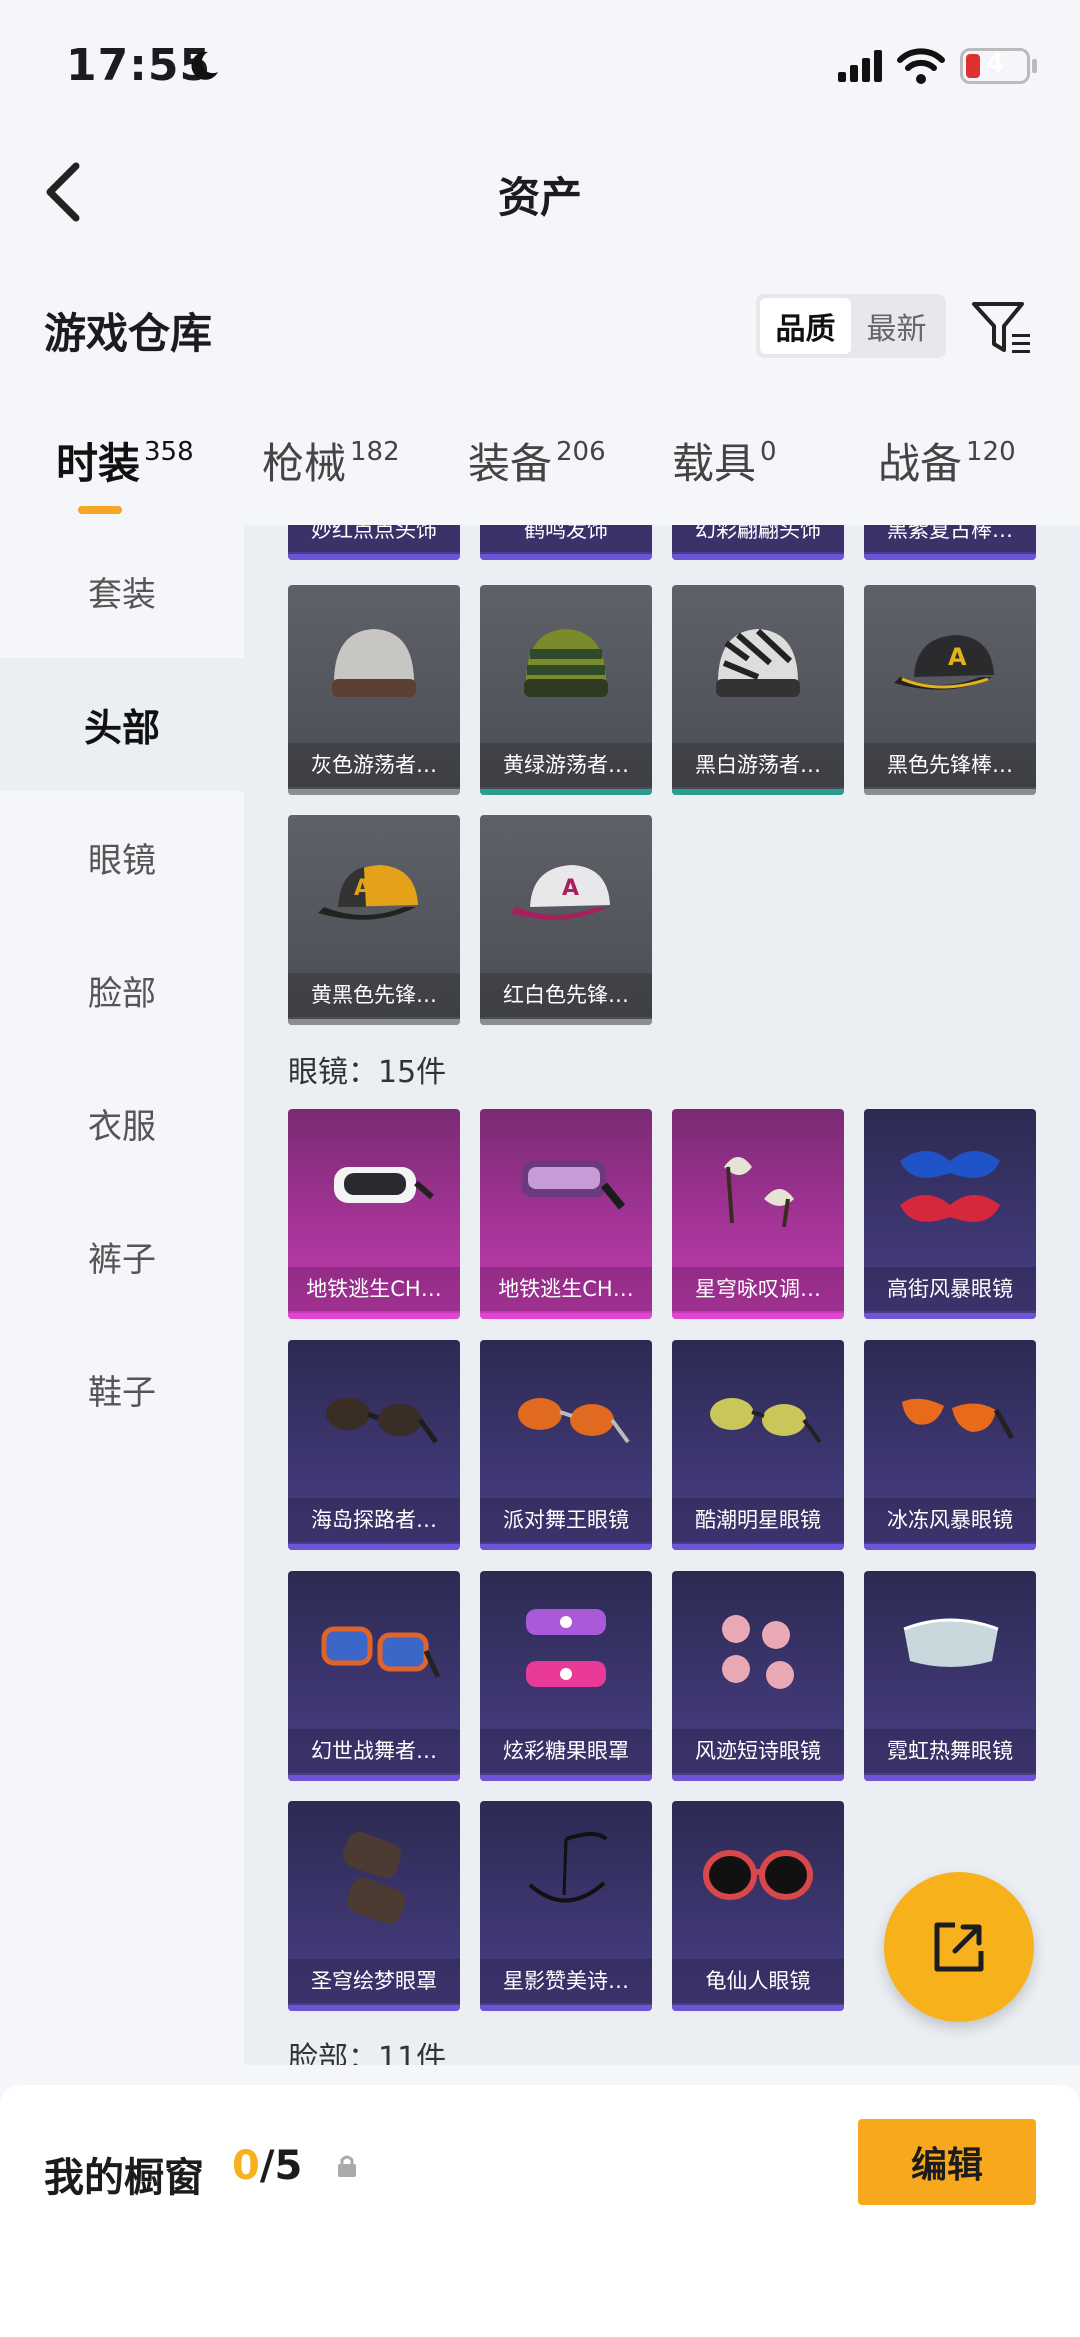 The height and width of the screenshot is (2337, 1080). I want to click on item-card: 妙红点点头饰, so click(374, 542).